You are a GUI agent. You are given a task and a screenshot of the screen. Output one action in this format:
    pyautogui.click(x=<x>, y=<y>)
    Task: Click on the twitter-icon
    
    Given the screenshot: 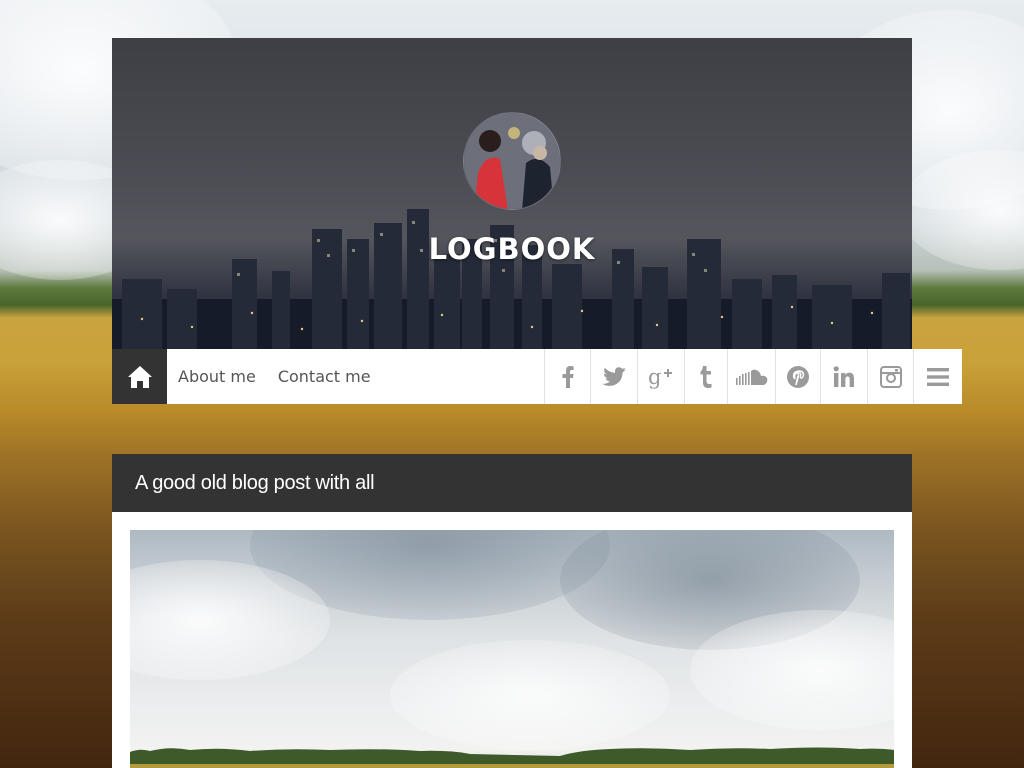 What is the action you would take?
    pyautogui.click(x=614, y=376)
    